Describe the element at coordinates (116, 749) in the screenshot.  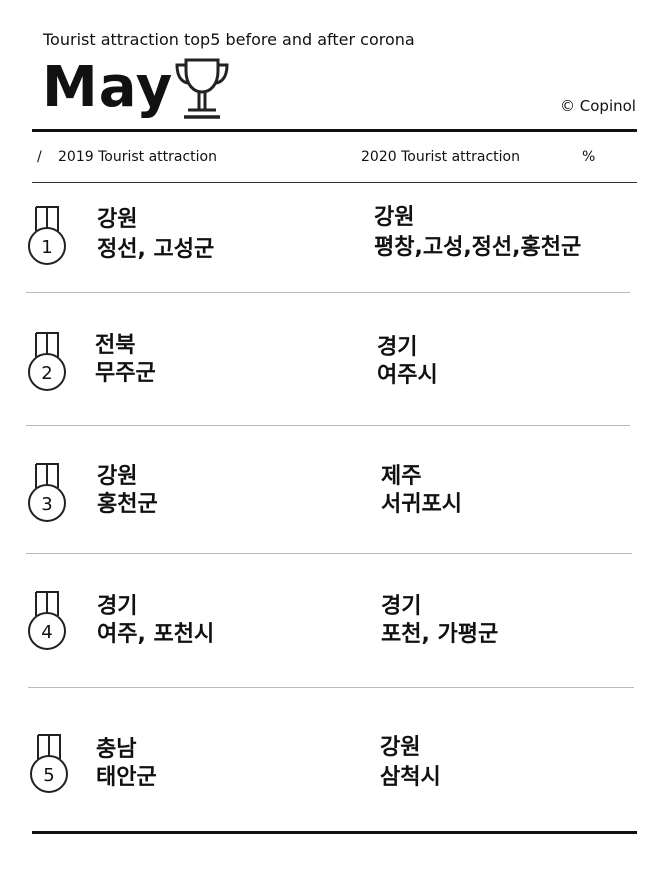
I see `region-2019: 충남` at that location.